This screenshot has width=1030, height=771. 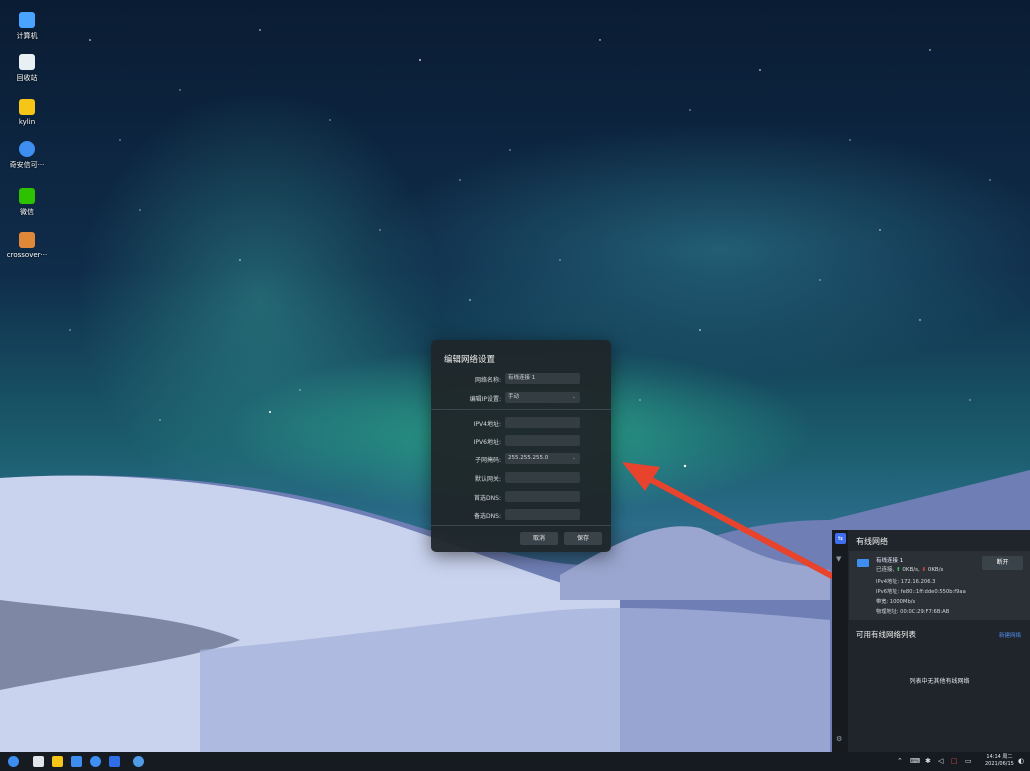 What do you see at coordinates (487, 424) in the screenshot?
I see `ipv4-label: IPV4地址:` at bounding box center [487, 424].